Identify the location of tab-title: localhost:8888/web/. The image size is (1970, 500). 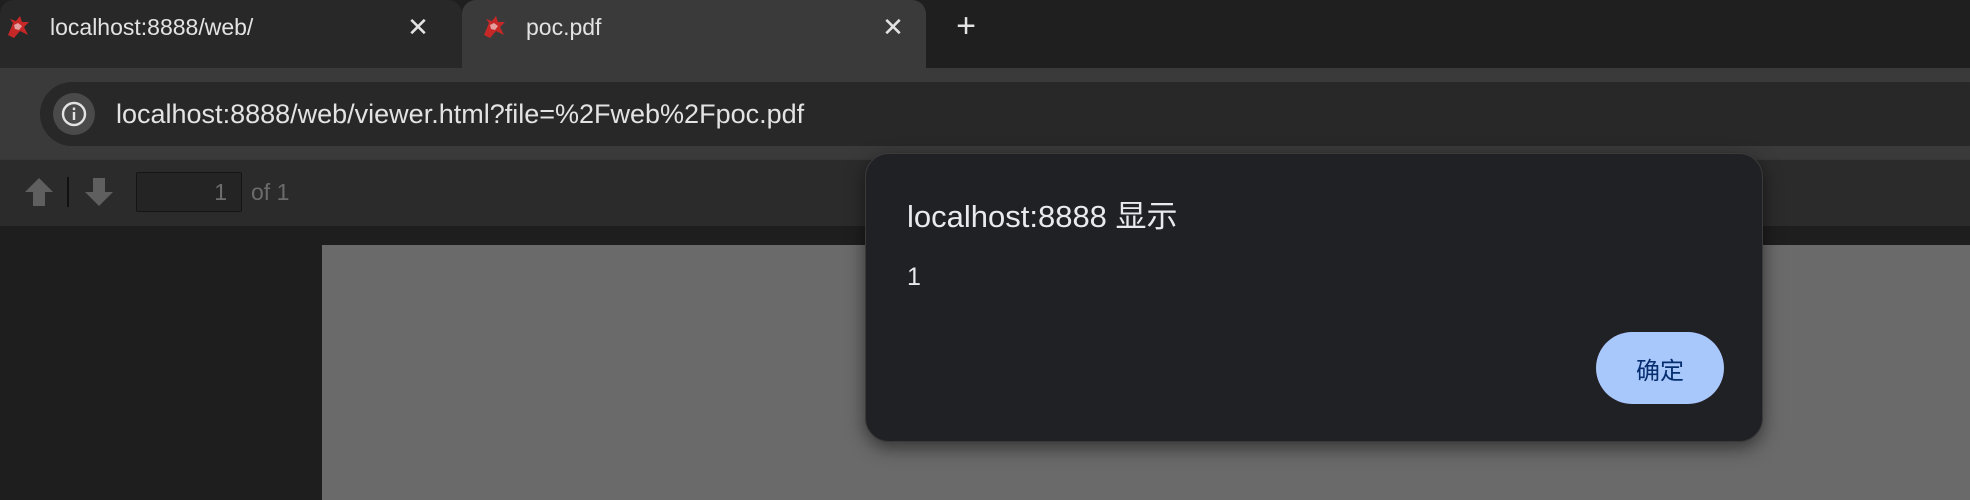
(152, 27).